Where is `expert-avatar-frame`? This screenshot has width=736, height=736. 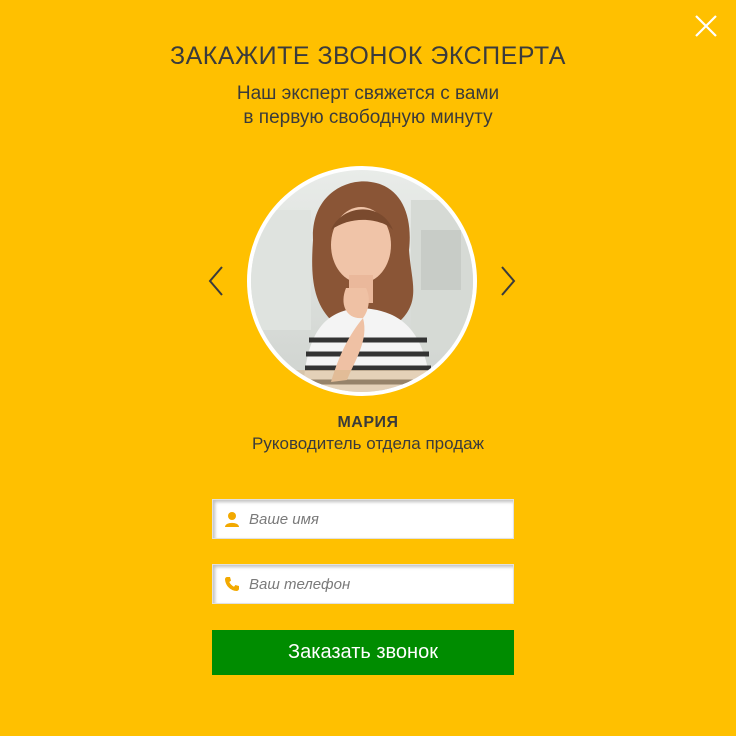 expert-avatar-frame is located at coordinates (362, 281).